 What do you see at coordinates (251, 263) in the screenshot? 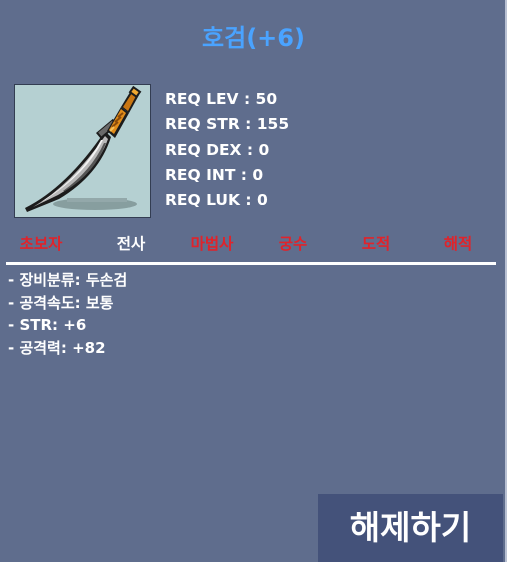
I see `divider` at bounding box center [251, 263].